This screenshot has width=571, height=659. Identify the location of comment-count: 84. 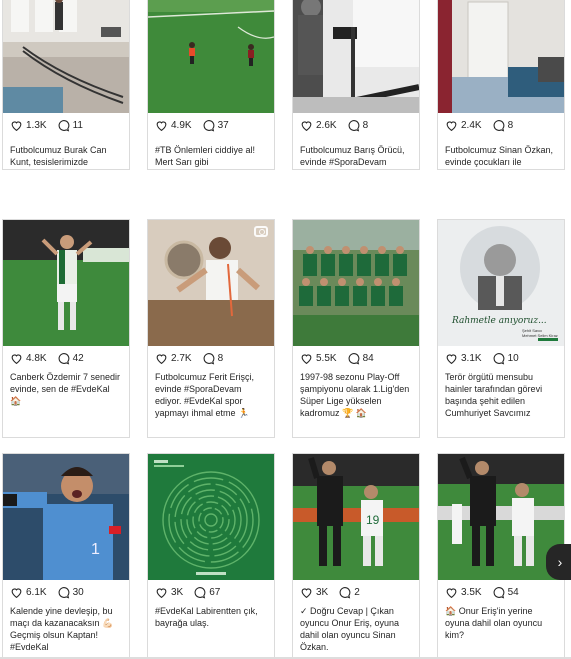
(368, 358).